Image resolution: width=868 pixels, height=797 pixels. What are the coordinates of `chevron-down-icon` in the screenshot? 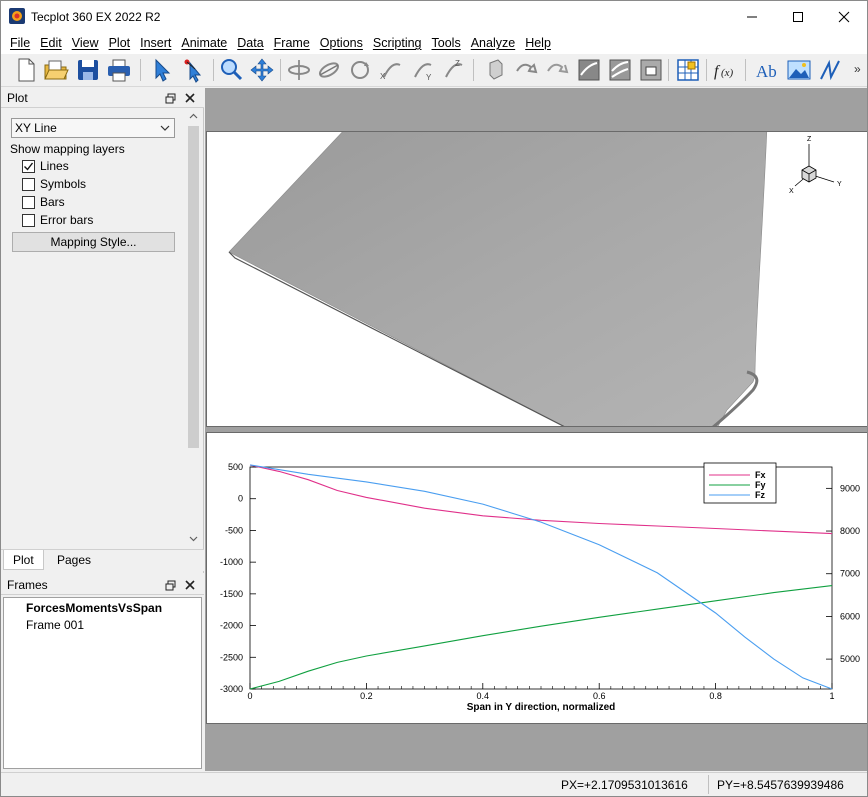 It's located at (193, 539).